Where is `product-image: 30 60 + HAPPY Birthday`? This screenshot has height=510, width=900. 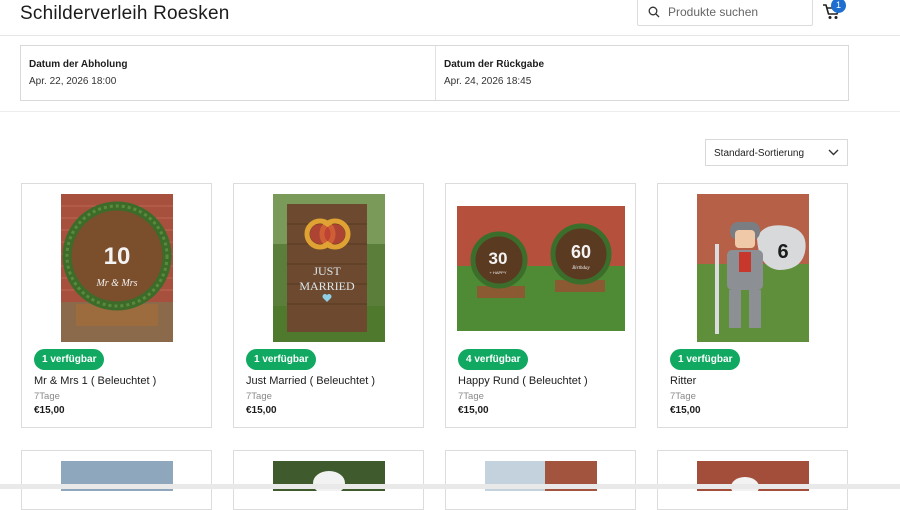
product-image: 30 60 + HAPPY Birthday is located at coordinates (541, 268).